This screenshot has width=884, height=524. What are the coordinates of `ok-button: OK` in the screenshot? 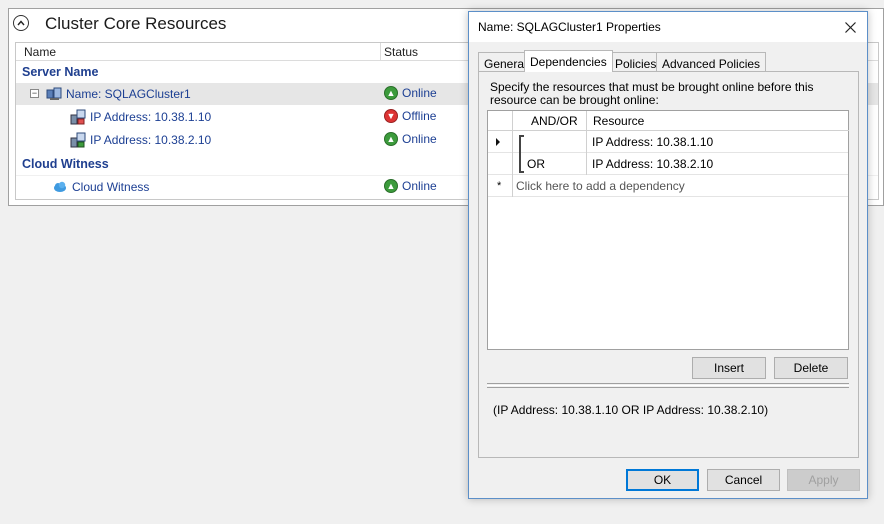 It's located at (662, 480).